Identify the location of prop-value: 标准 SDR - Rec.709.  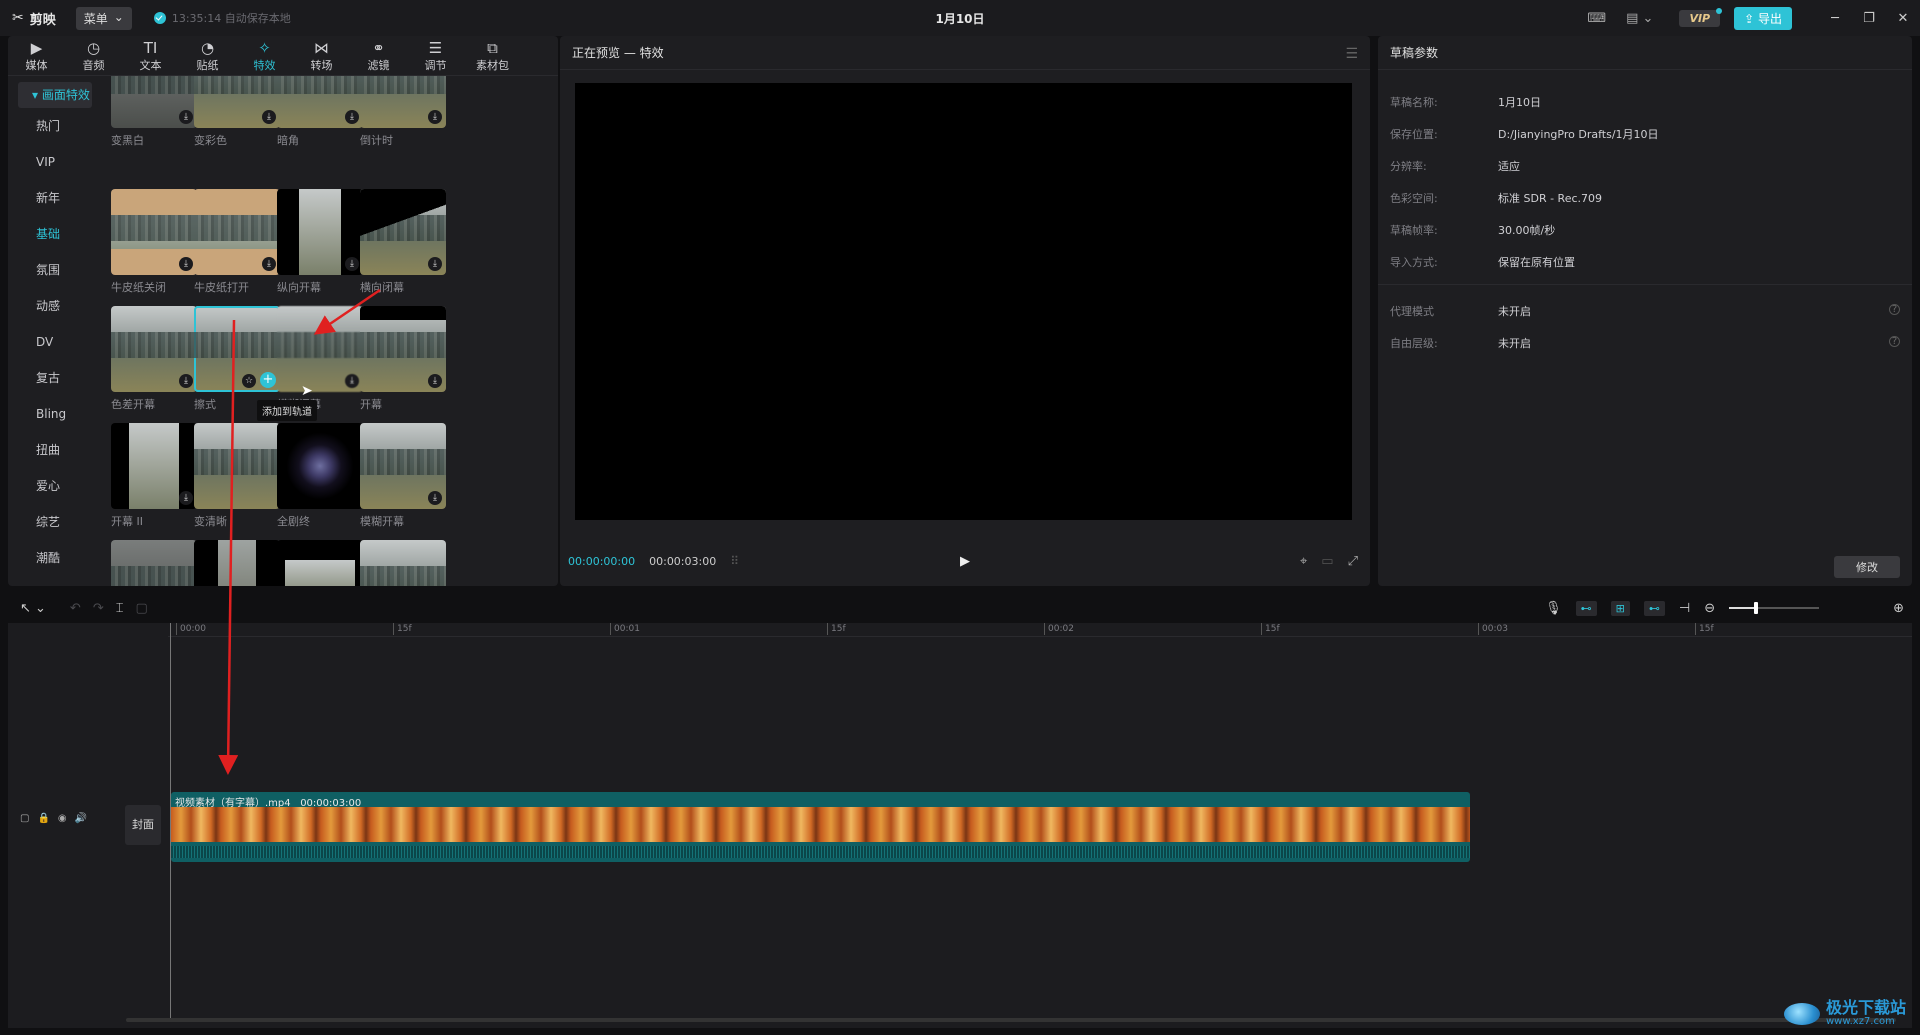
(1550, 198).